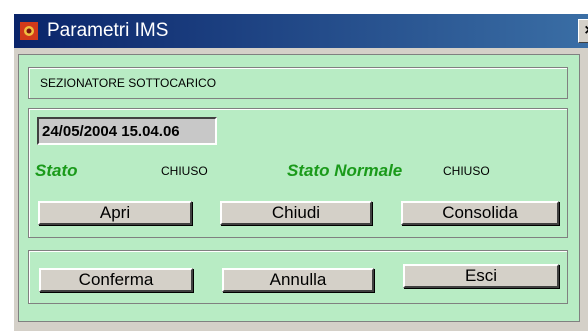  I want to click on timestamp-field: 24/05/2004 15.04.06, so click(127, 131).